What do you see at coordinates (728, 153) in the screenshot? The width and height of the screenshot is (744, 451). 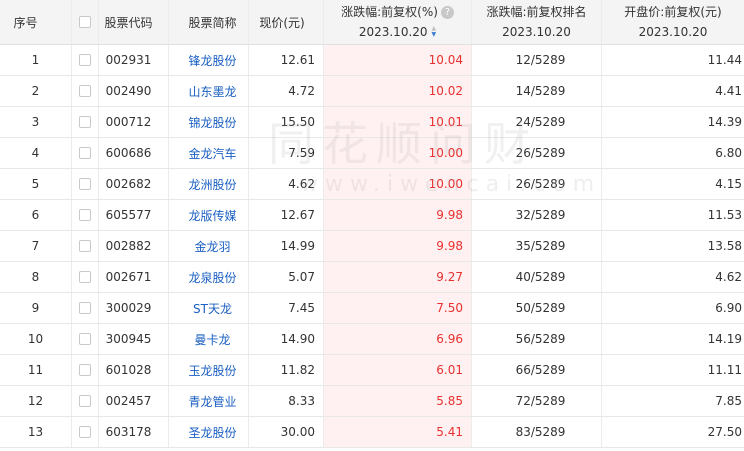 I see `stock-open-price: 6.80` at bounding box center [728, 153].